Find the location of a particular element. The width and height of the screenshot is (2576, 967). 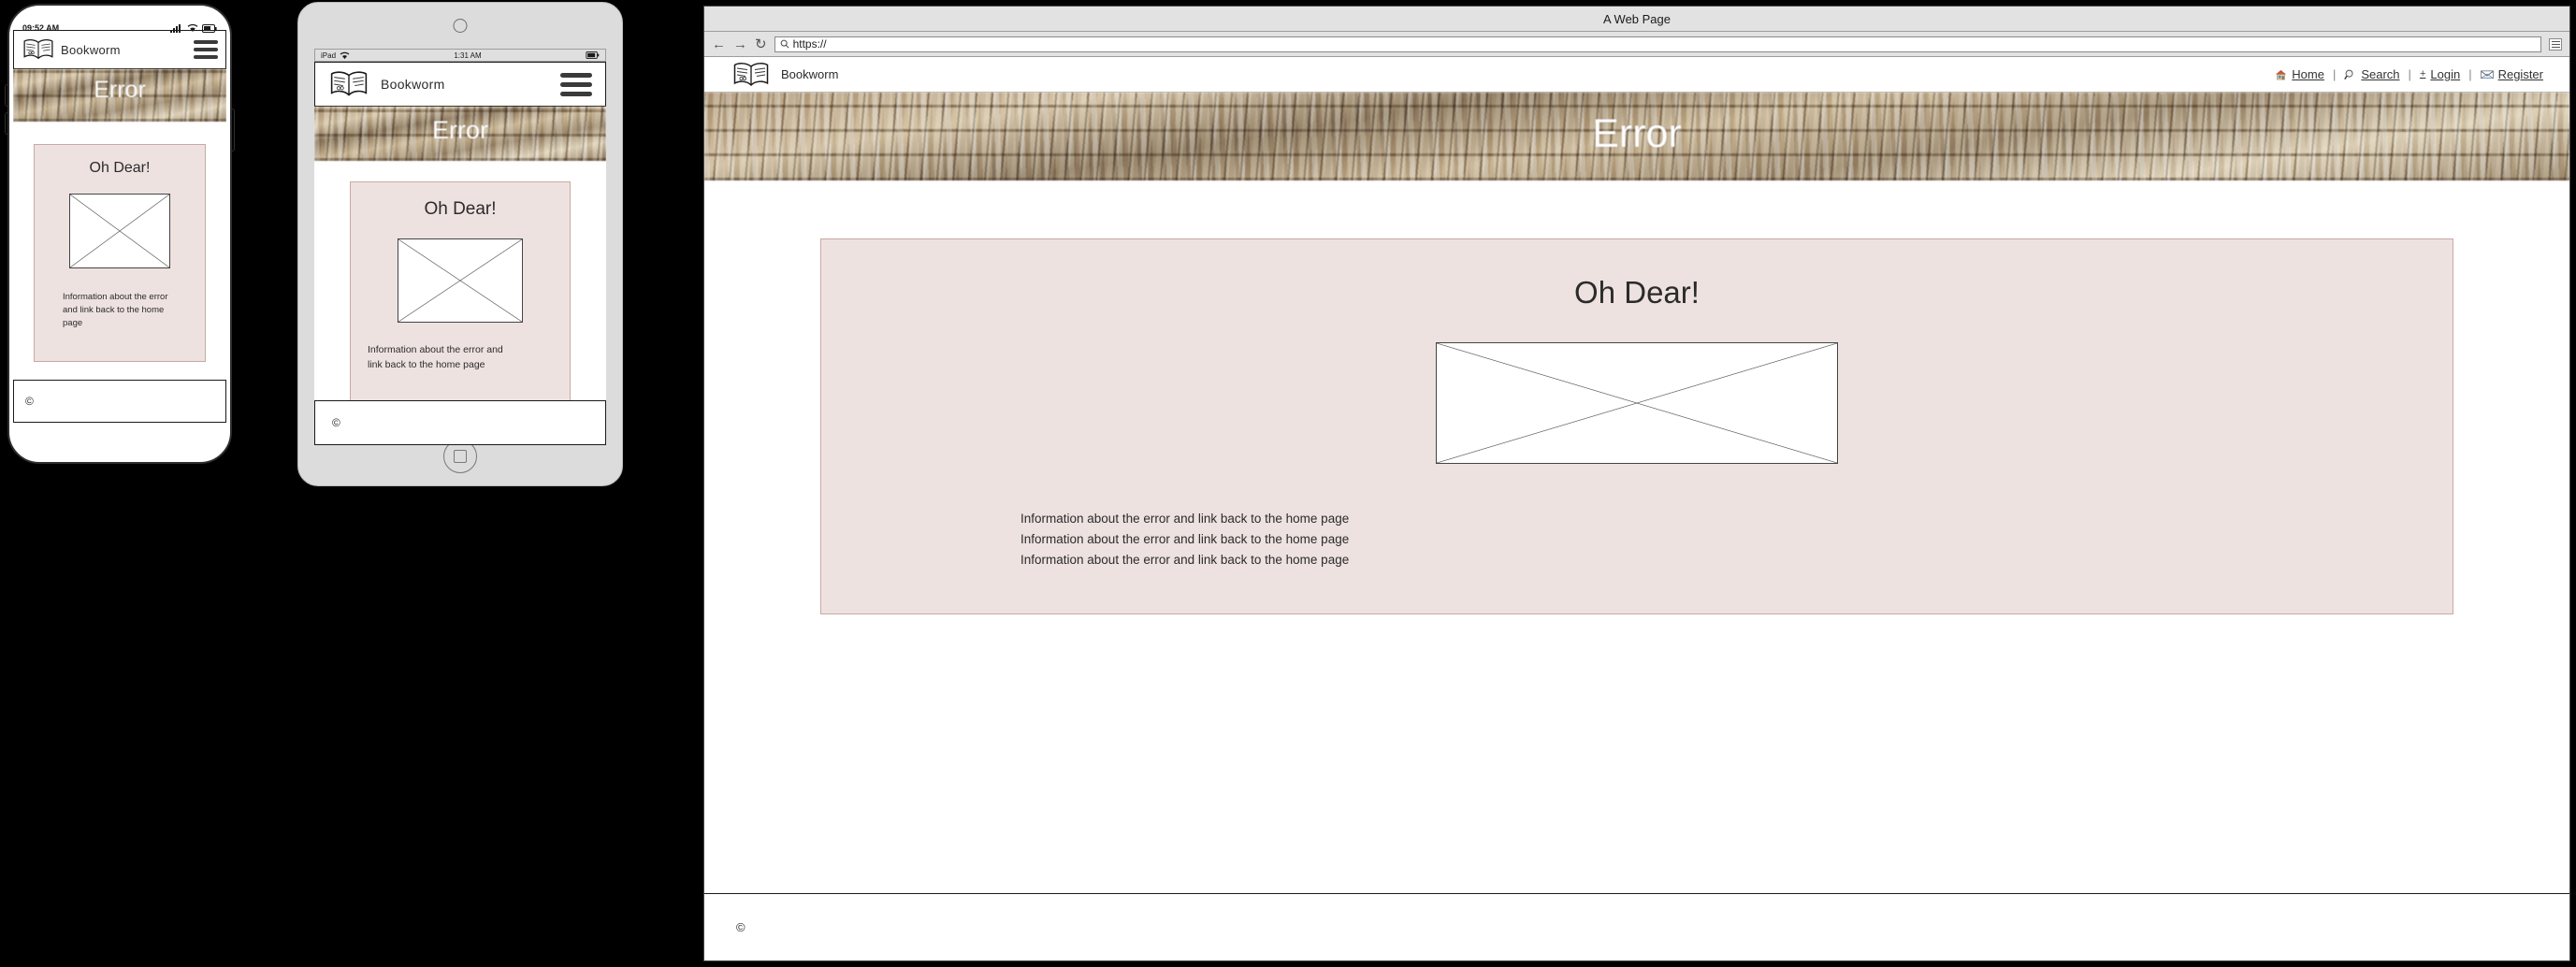

tablet-camera-icon is located at coordinates (460, 26).